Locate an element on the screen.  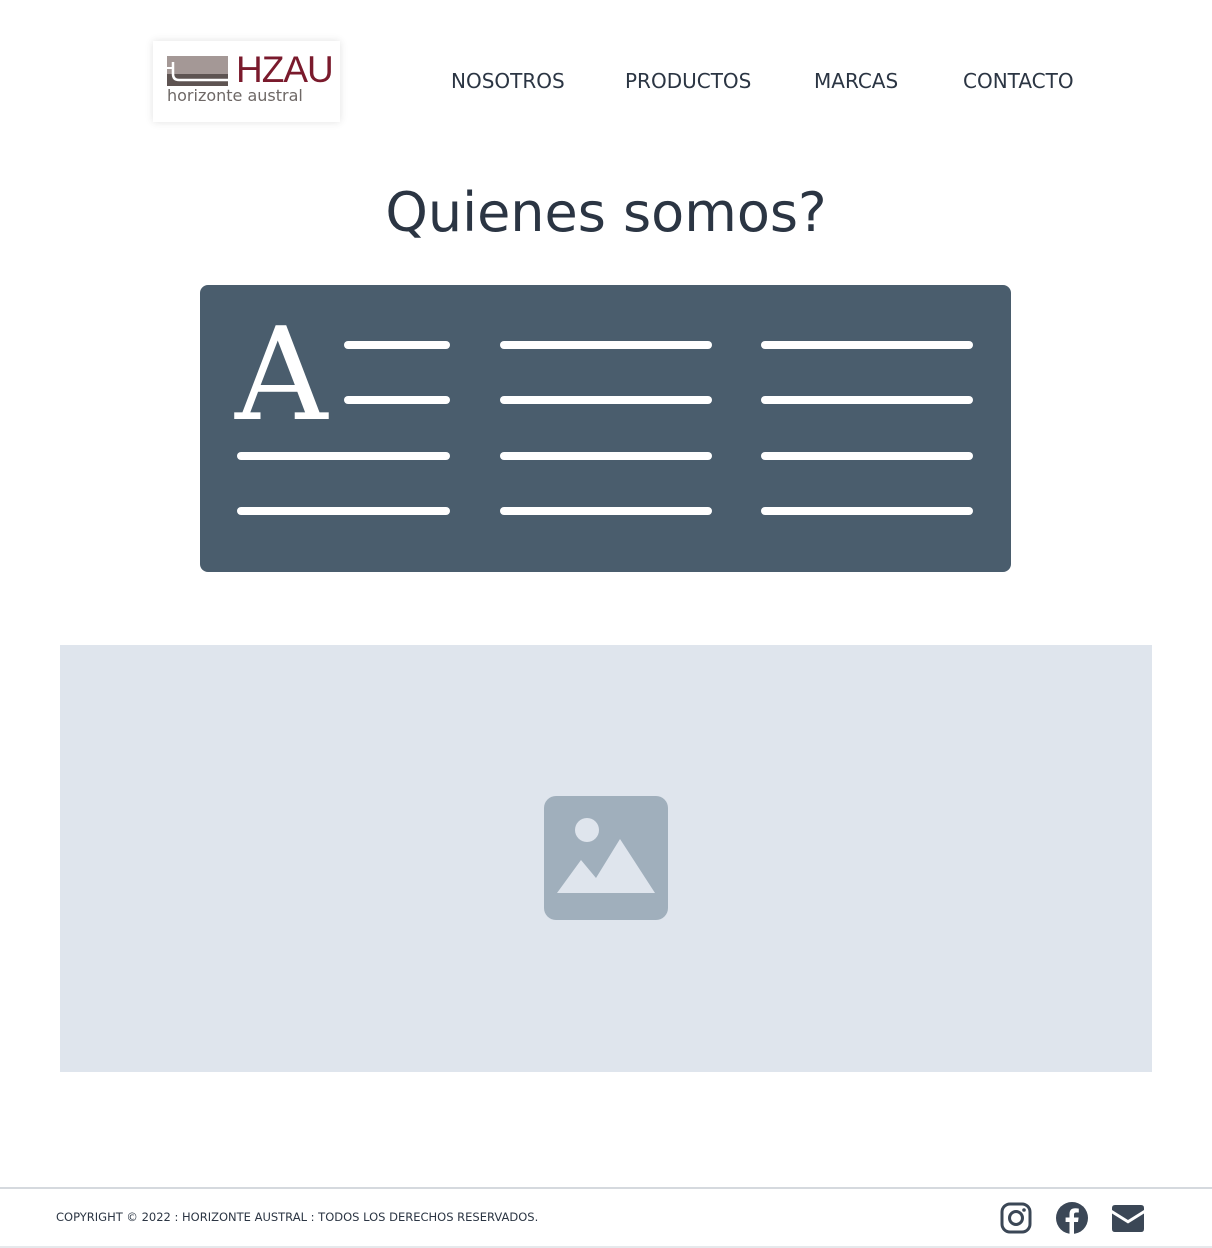
logo-mark-icon is located at coordinates (197, 71).